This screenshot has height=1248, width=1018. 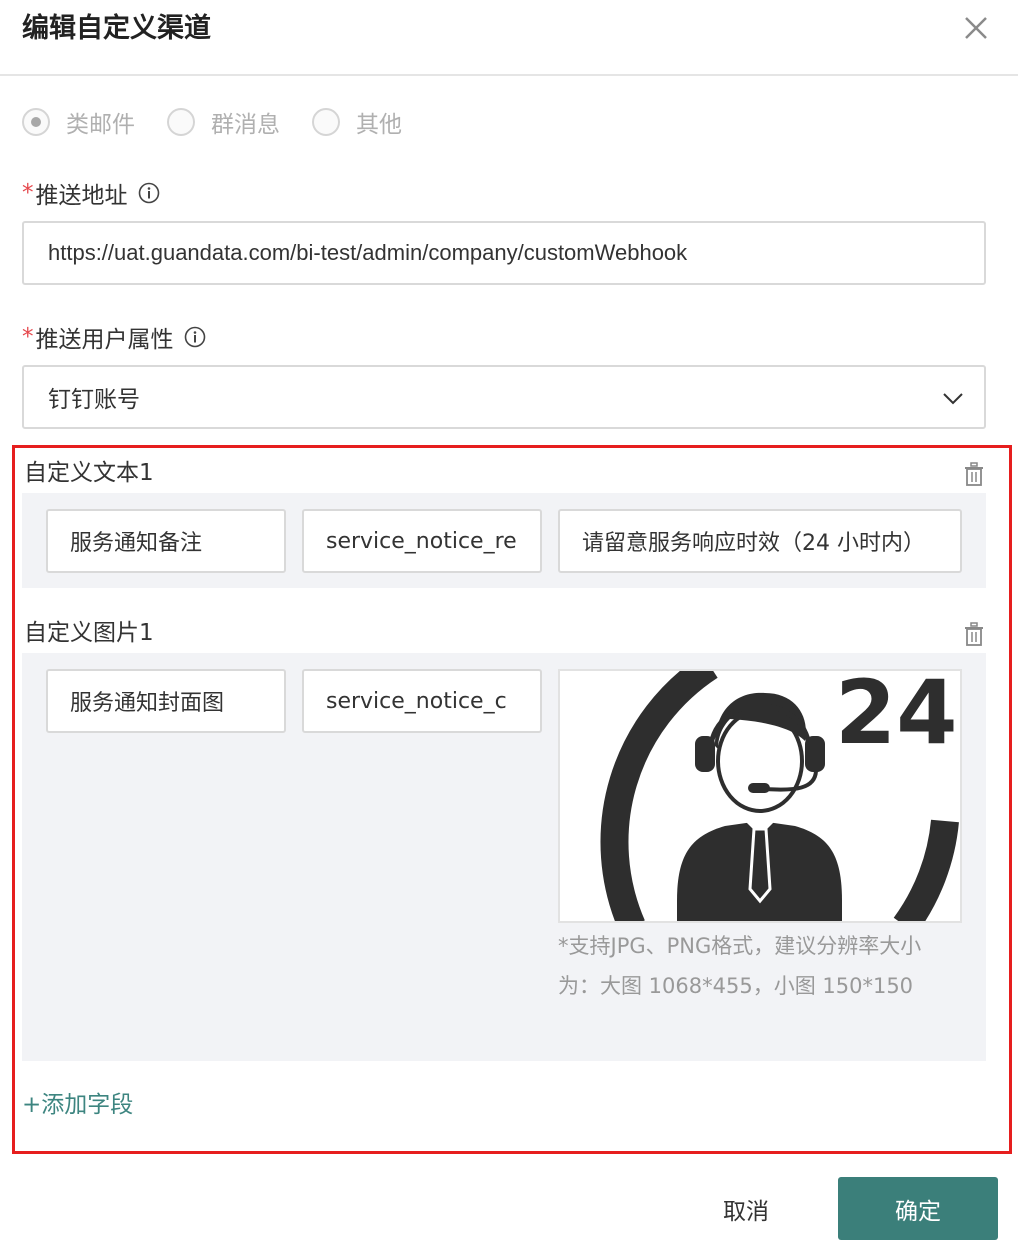 I want to click on custom-image-title: 自定义图片1, so click(x=89, y=633).